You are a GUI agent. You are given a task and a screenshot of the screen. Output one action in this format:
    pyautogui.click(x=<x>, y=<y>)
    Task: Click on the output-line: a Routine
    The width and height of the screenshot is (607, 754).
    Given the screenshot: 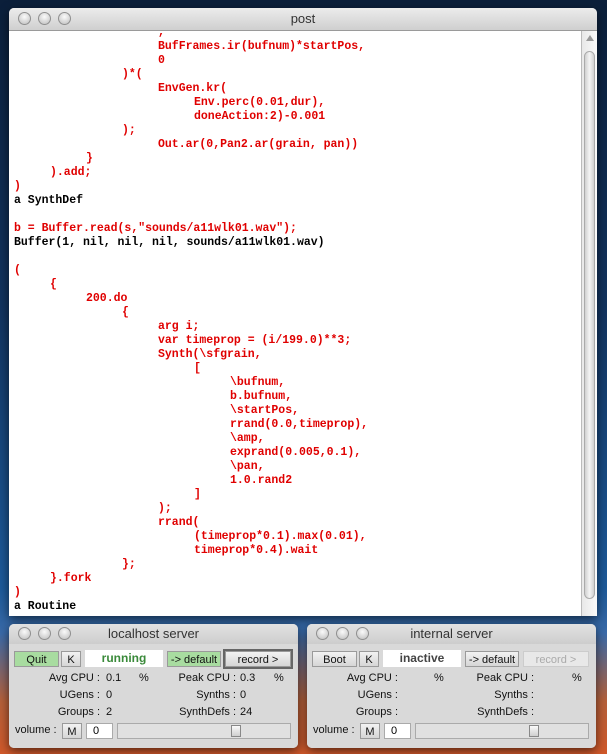 What is the action you would take?
    pyautogui.click(x=45, y=606)
    